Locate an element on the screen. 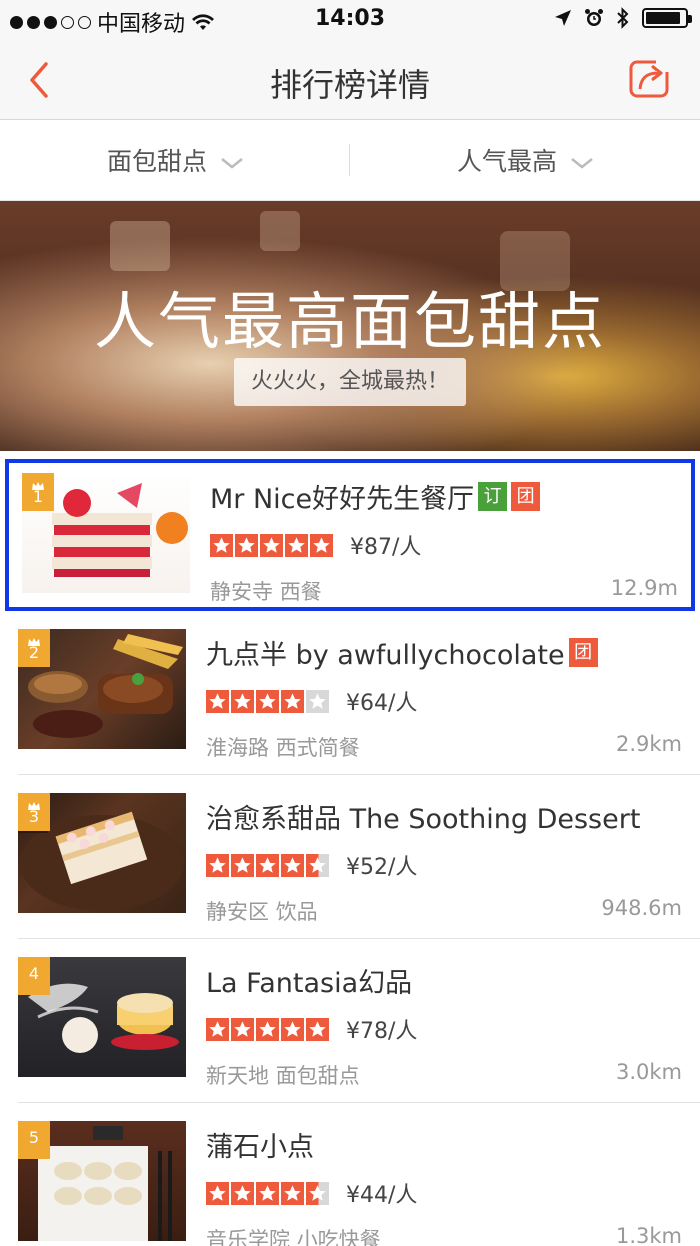 The image size is (700, 1246). filter-divider is located at coordinates (349, 160).